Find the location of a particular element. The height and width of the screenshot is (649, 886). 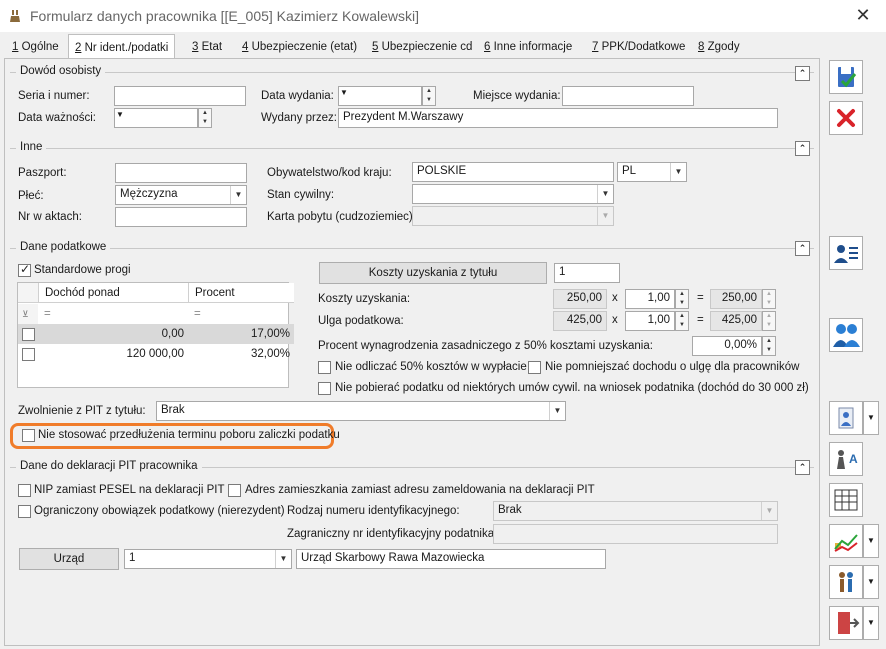

group-title: Inne is located at coordinates (31, 147).